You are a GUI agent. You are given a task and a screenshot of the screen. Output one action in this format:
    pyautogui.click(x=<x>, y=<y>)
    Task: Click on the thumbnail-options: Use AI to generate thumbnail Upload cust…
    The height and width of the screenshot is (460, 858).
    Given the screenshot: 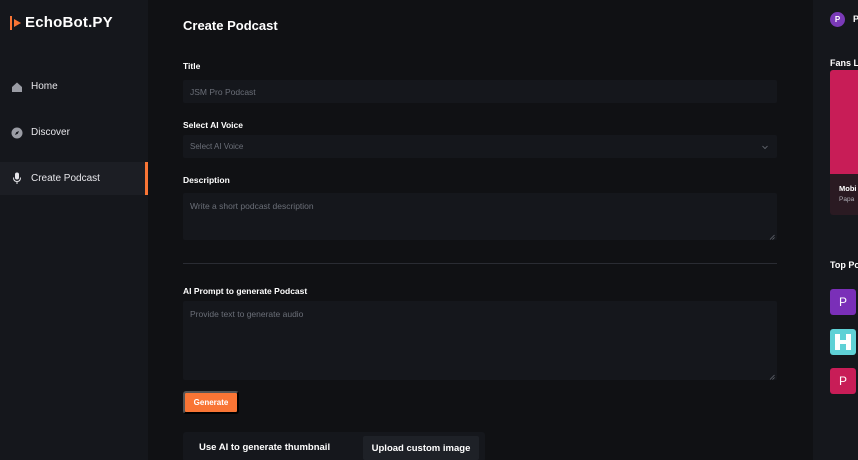 What is the action you would take?
    pyautogui.click(x=334, y=446)
    